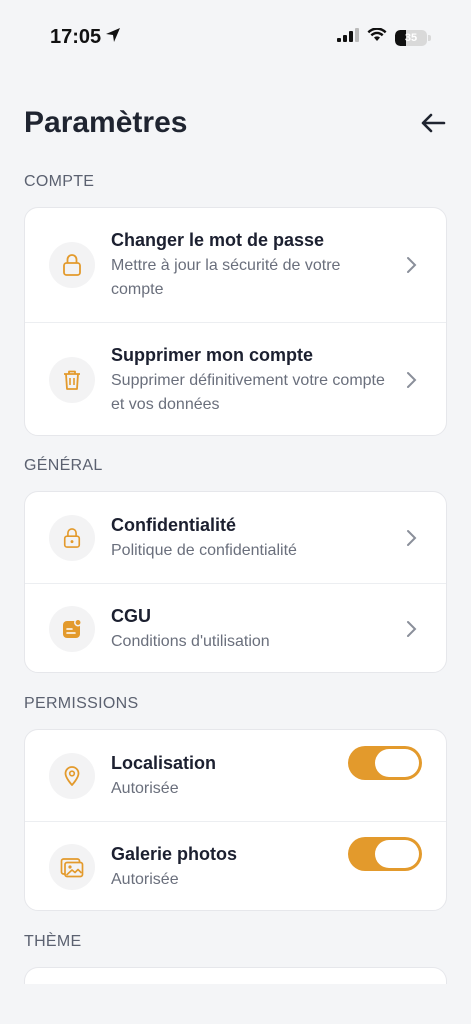 The width and height of the screenshot is (471, 1024). I want to click on battery-level: 35, so click(411, 37).